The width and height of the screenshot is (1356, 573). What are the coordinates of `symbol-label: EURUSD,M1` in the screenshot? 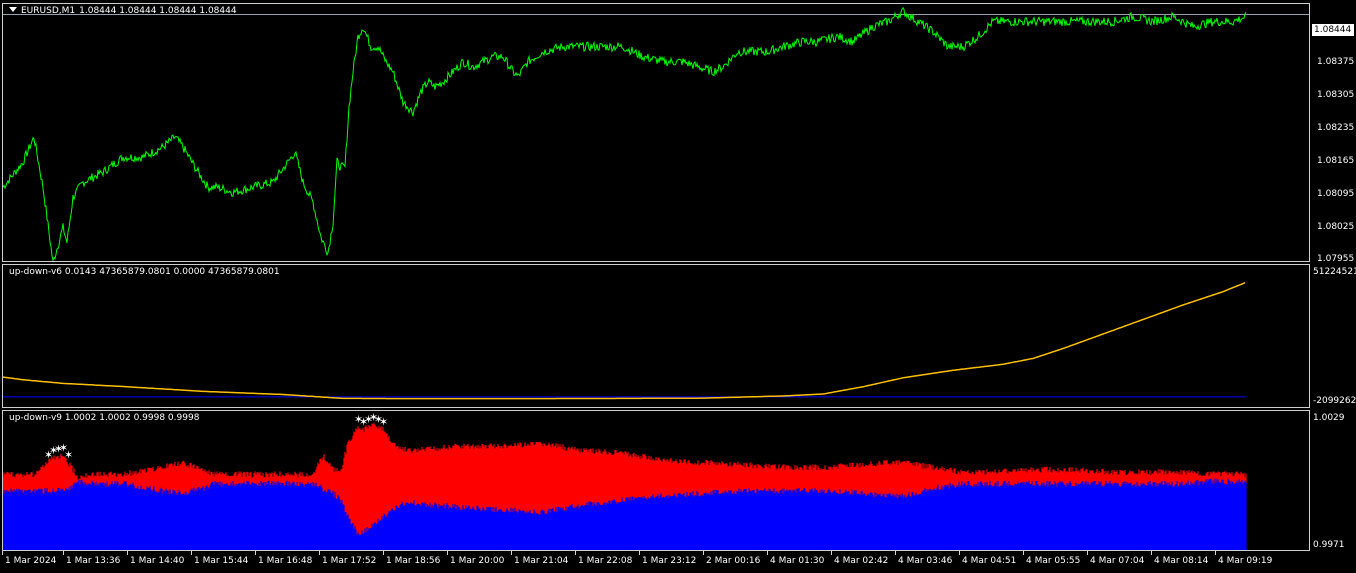 It's located at (48, 11).